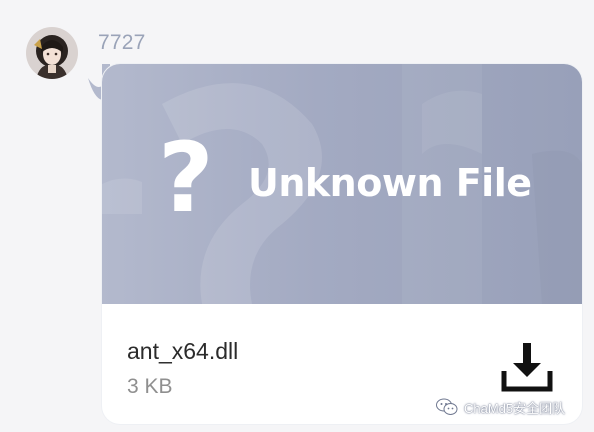 The image size is (594, 432). What do you see at coordinates (186, 178) in the screenshot?
I see `unknown-file-icon: ?` at bounding box center [186, 178].